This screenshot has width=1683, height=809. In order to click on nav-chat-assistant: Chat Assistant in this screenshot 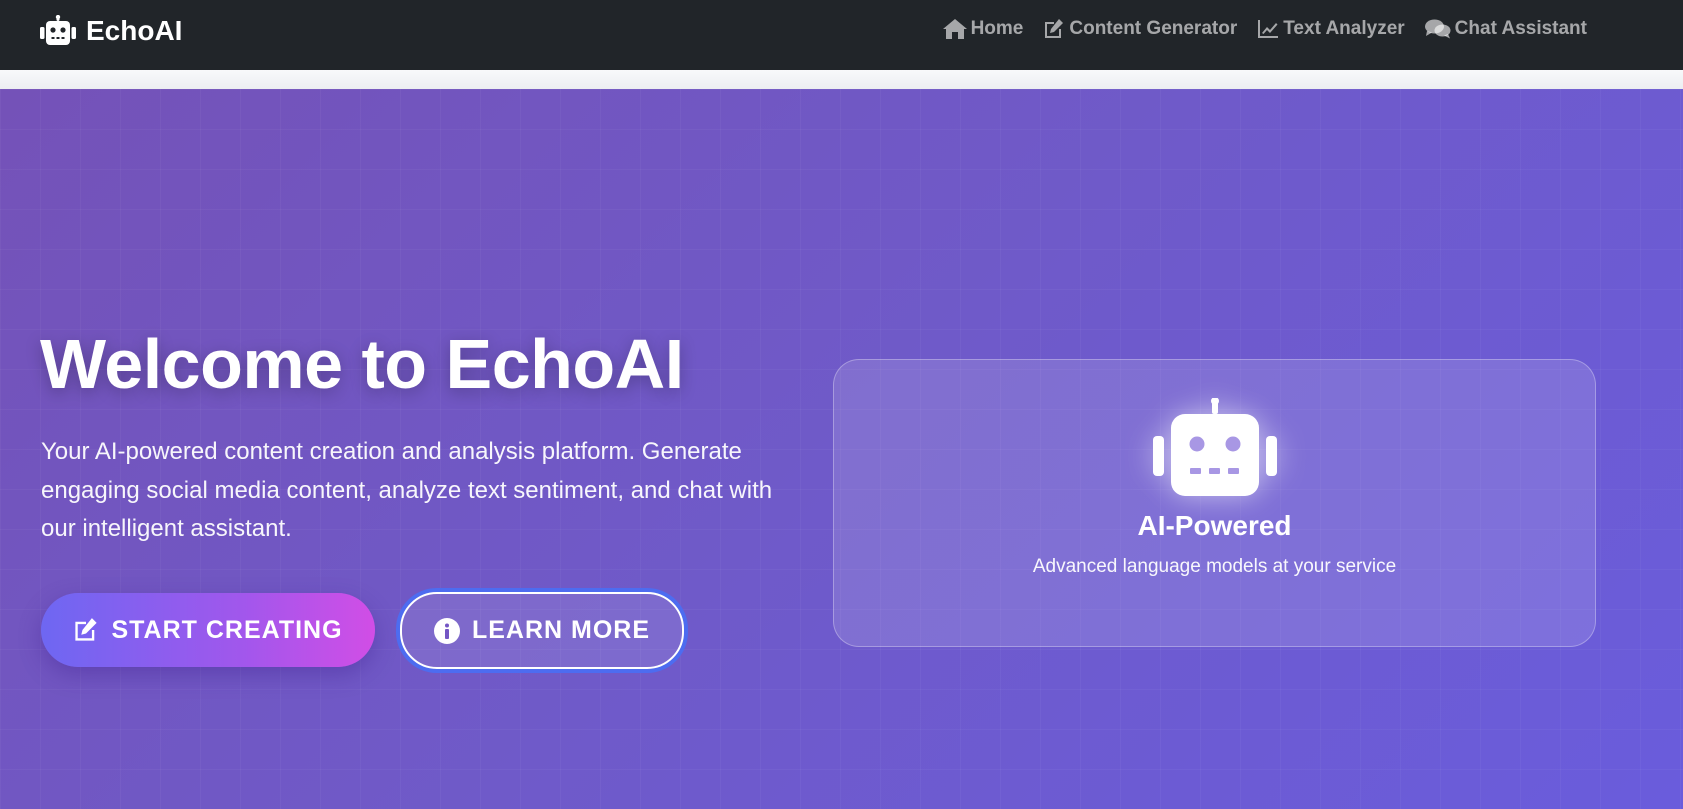, I will do `click(1505, 29)`.